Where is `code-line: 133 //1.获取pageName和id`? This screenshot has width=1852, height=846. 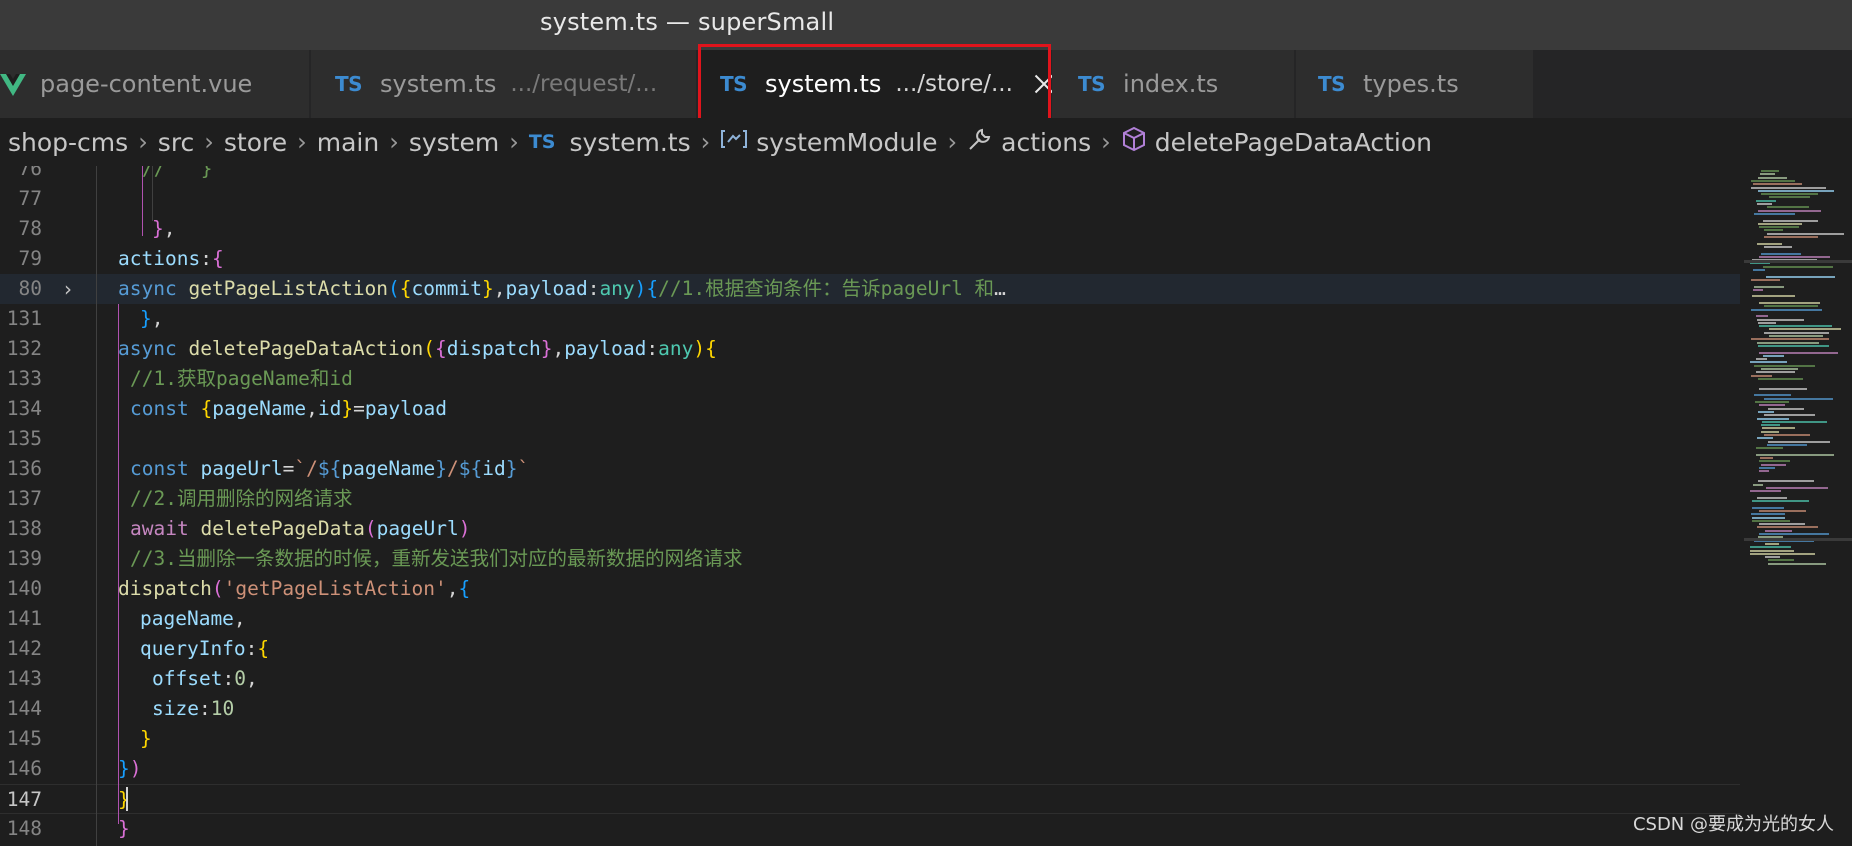 code-line: 133 //1.获取pageName和id is located at coordinates (870, 379).